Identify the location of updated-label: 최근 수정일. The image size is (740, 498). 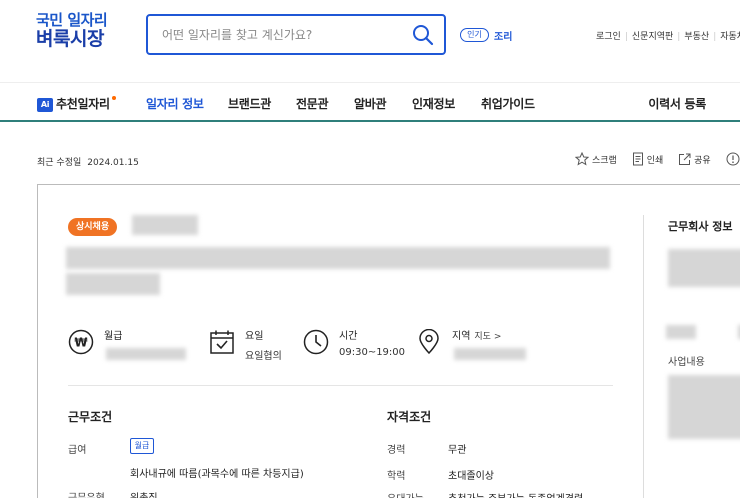
(59, 163).